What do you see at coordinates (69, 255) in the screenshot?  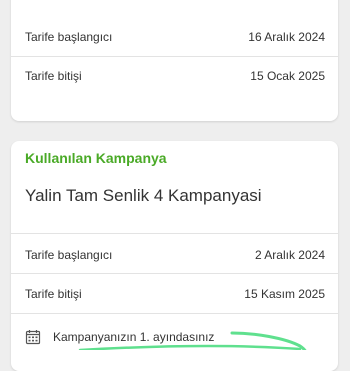 I see `campaign-start-label: Tarife başlangıcı` at bounding box center [69, 255].